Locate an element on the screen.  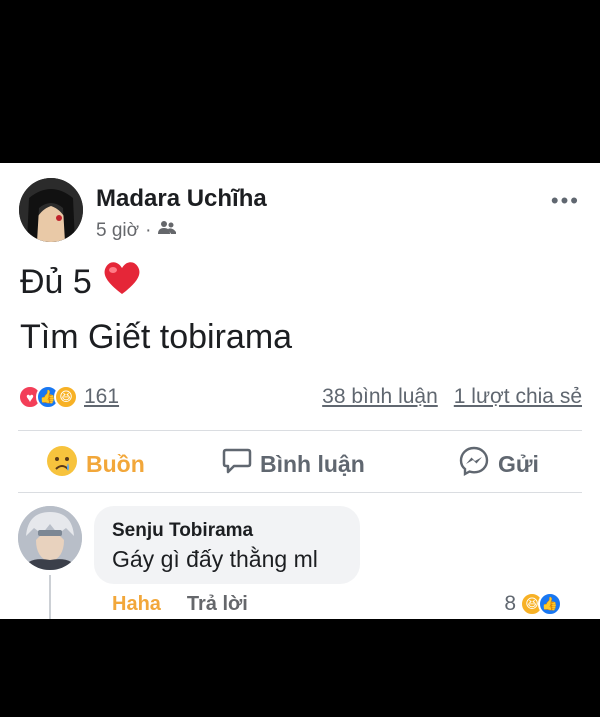
reaction-summary: ♥ 👍 😆 161 is located at coordinates (68, 397).